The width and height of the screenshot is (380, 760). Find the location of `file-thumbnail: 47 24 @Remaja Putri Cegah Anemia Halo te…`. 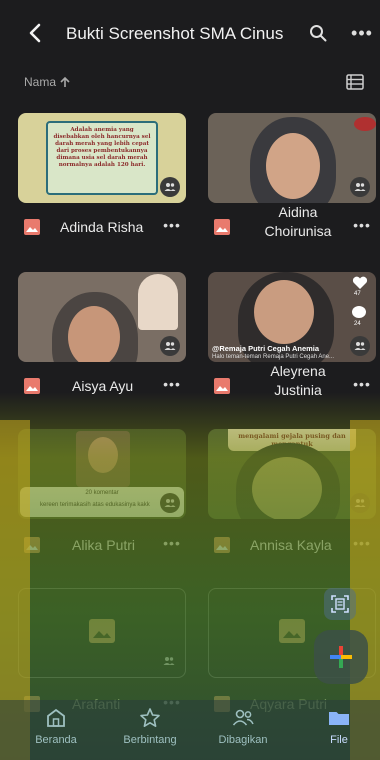

file-thumbnail: 47 24 @Remaja Putri Cegah Anemia Halo te… is located at coordinates (292, 317).